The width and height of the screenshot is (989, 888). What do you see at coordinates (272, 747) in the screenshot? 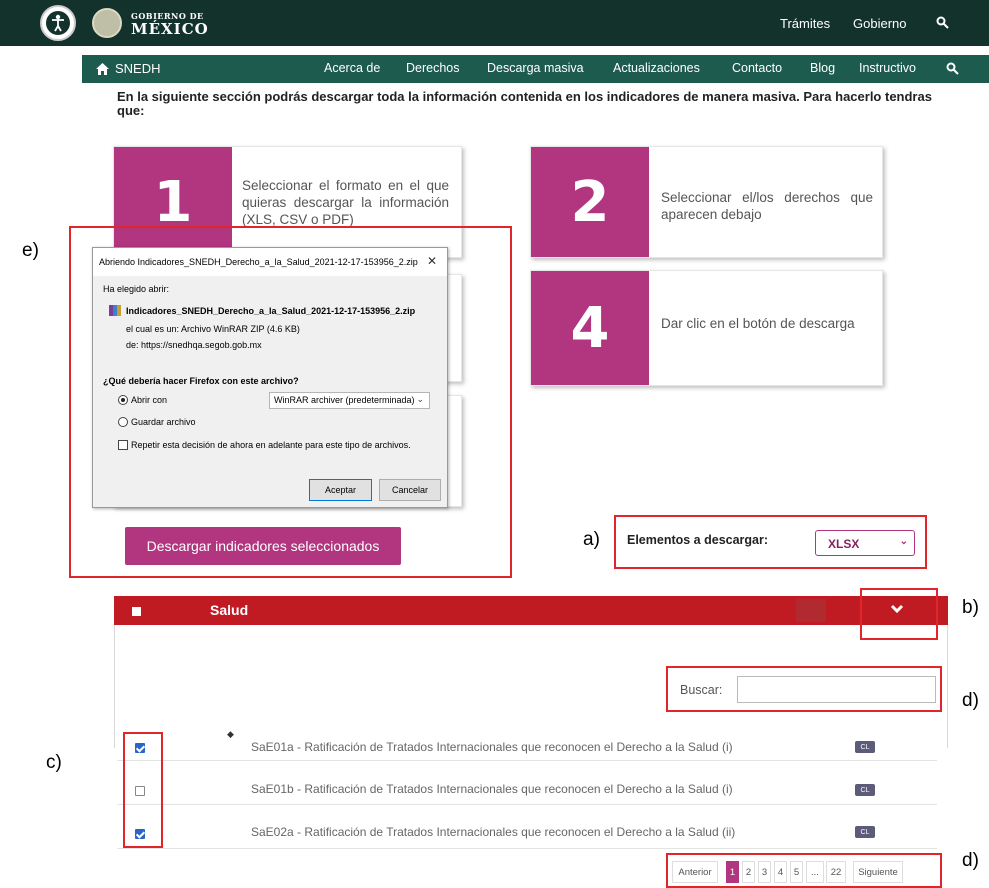
I see `row-code: SaE01a` at bounding box center [272, 747].